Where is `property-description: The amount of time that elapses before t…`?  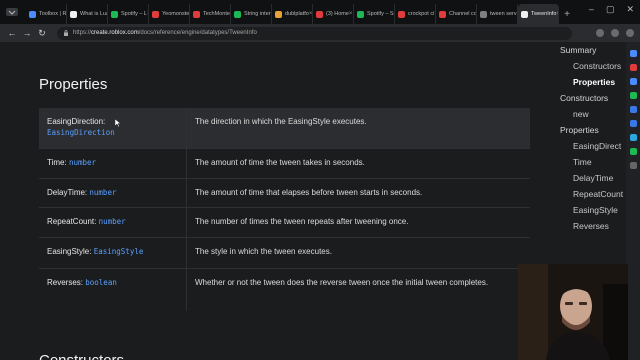 property-description: The amount of time that elapses before t… is located at coordinates (309, 192).